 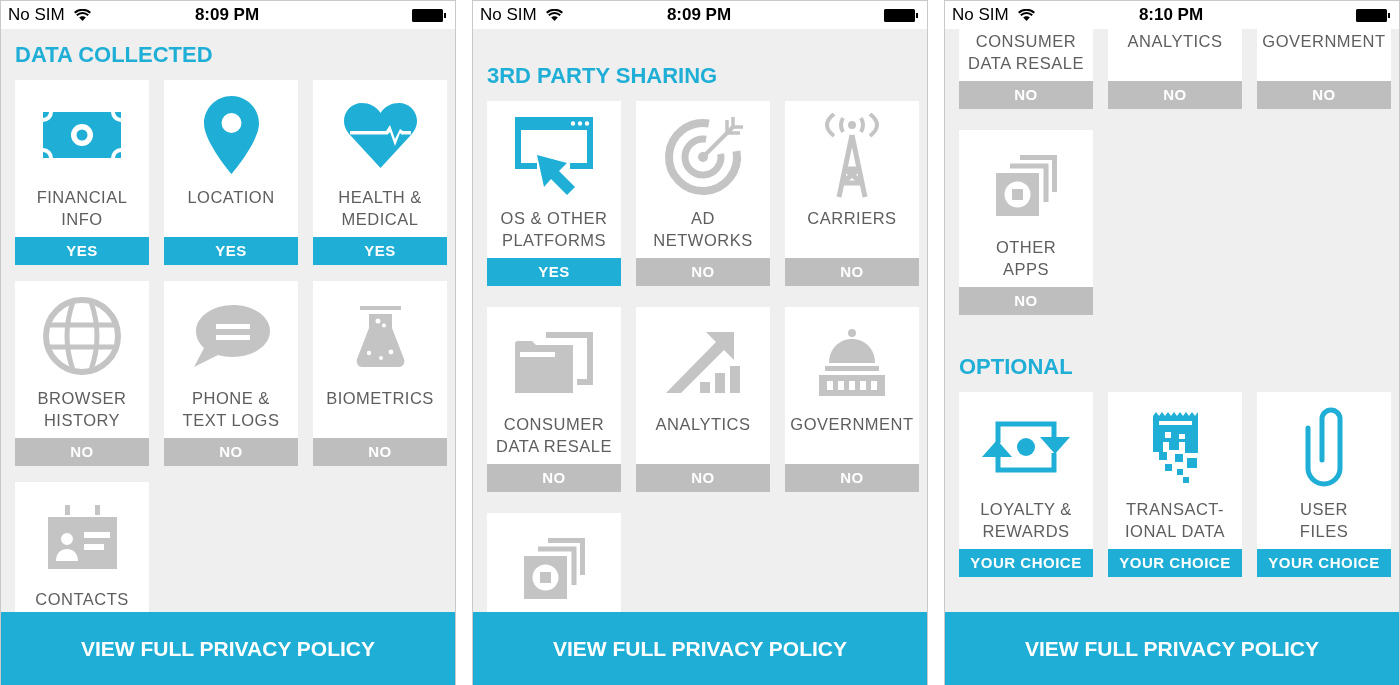 What do you see at coordinates (603, 76) in the screenshot?
I see `section-heading: 3RD PARTY SHARING` at bounding box center [603, 76].